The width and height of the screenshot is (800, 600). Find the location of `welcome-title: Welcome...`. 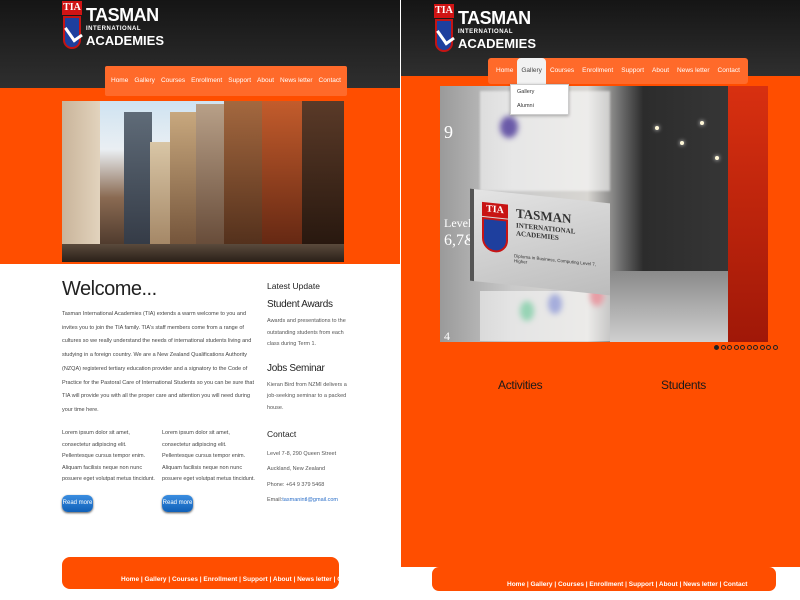

welcome-title: Welcome... is located at coordinates (109, 289).